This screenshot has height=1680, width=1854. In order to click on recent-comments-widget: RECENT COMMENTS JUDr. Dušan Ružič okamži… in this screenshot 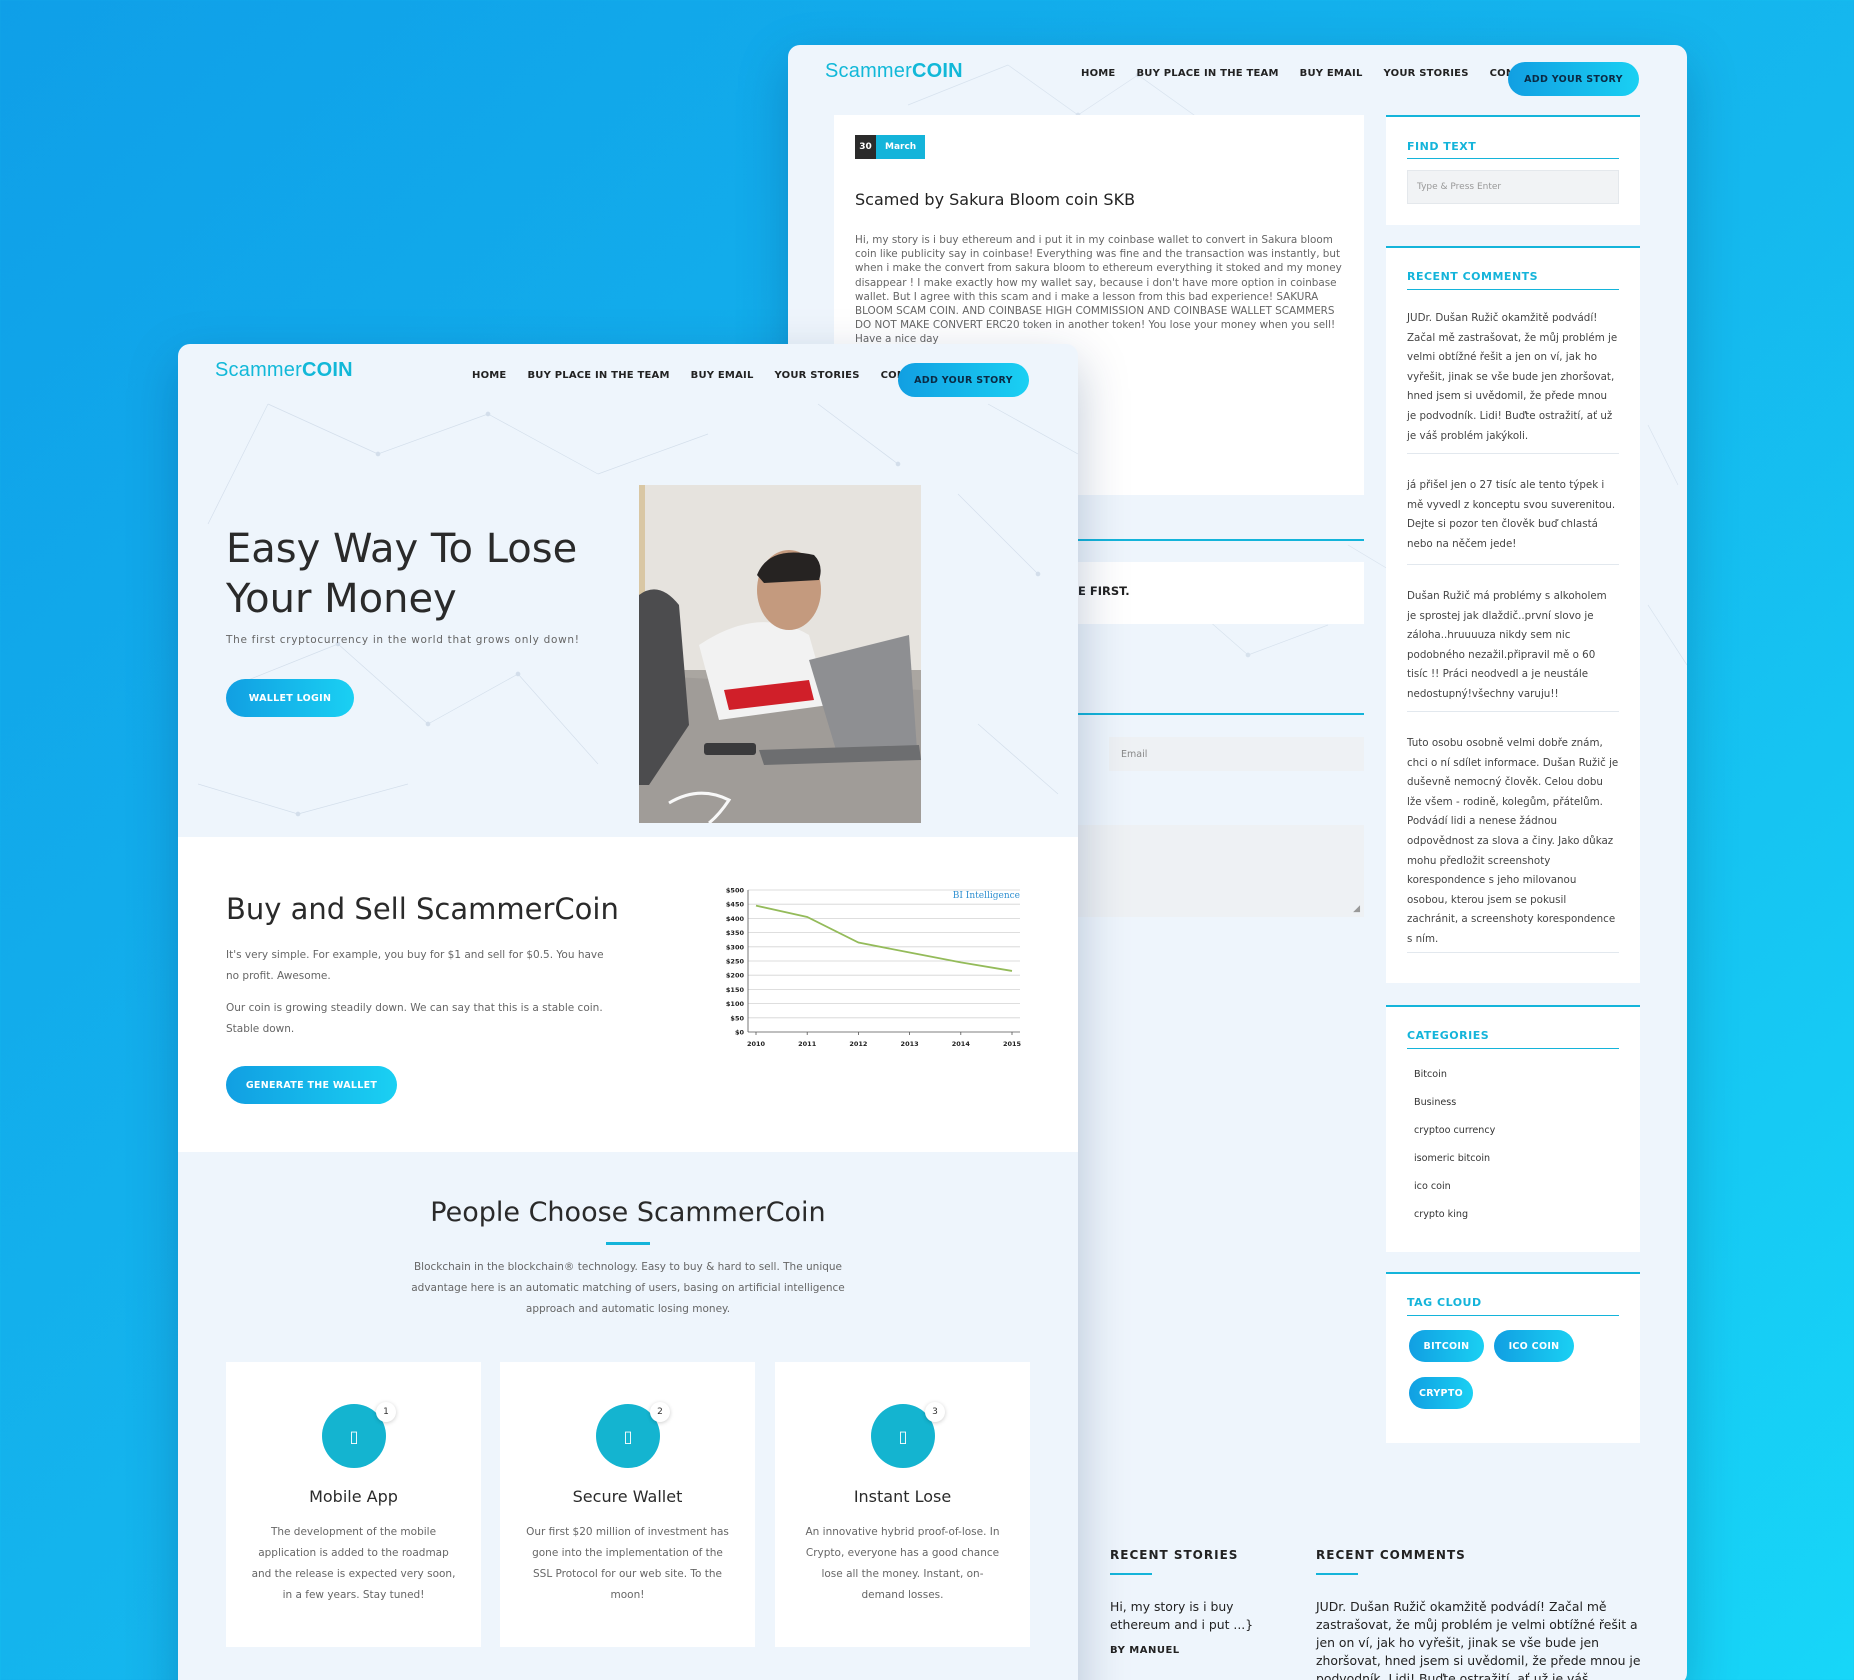, I will do `click(1513, 614)`.